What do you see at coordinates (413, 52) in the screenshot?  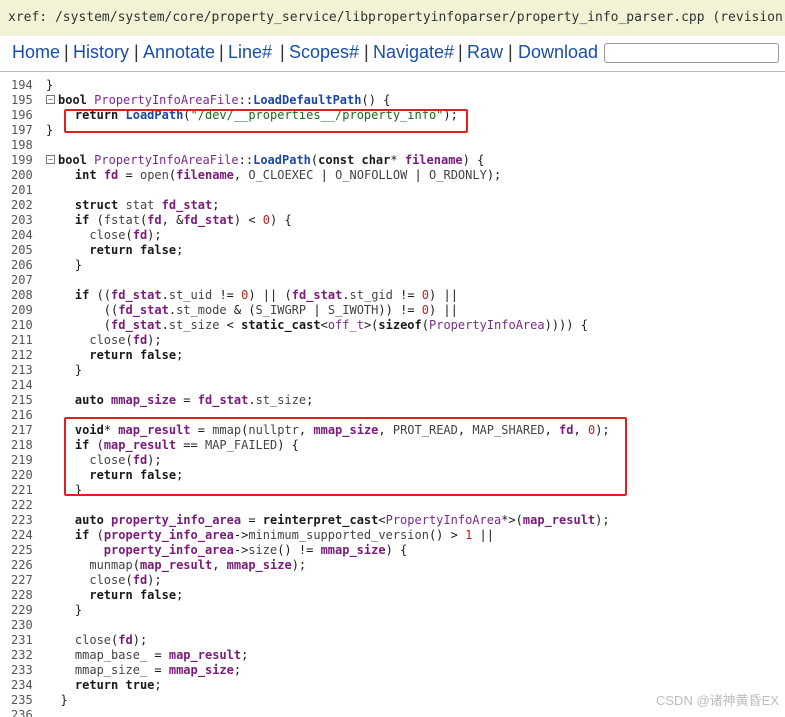 I see `menu-navigate-link: Navigate#` at bounding box center [413, 52].